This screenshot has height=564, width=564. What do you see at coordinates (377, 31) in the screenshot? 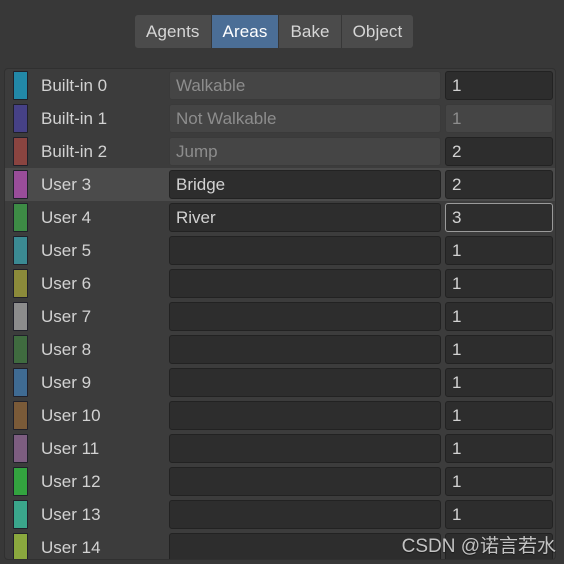
I see `tab-object: Object` at bounding box center [377, 31].